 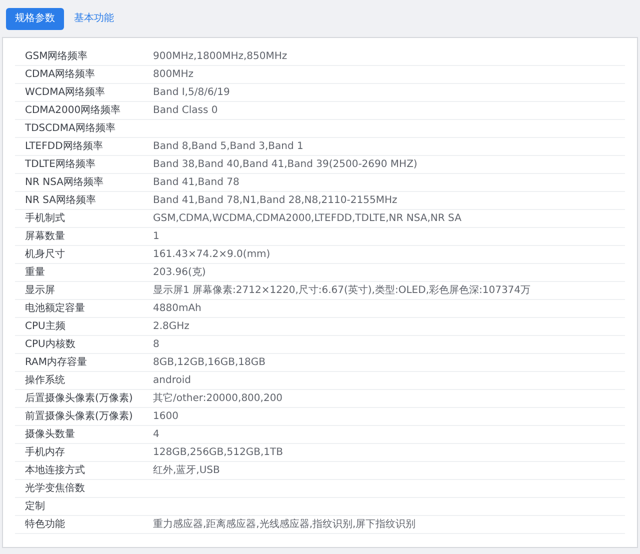 I want to click on spec-label: RAM内存容量, so click(x=56, y=363).